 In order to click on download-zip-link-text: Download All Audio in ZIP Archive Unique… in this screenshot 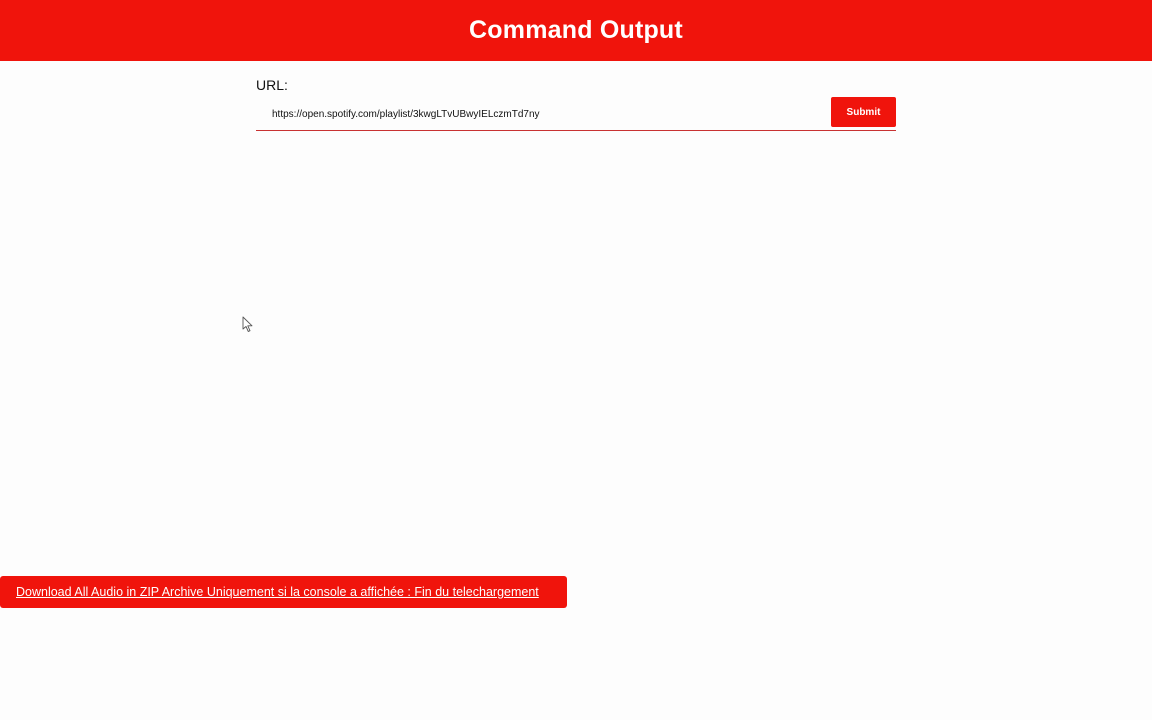, I will do `click(277, 592)`.